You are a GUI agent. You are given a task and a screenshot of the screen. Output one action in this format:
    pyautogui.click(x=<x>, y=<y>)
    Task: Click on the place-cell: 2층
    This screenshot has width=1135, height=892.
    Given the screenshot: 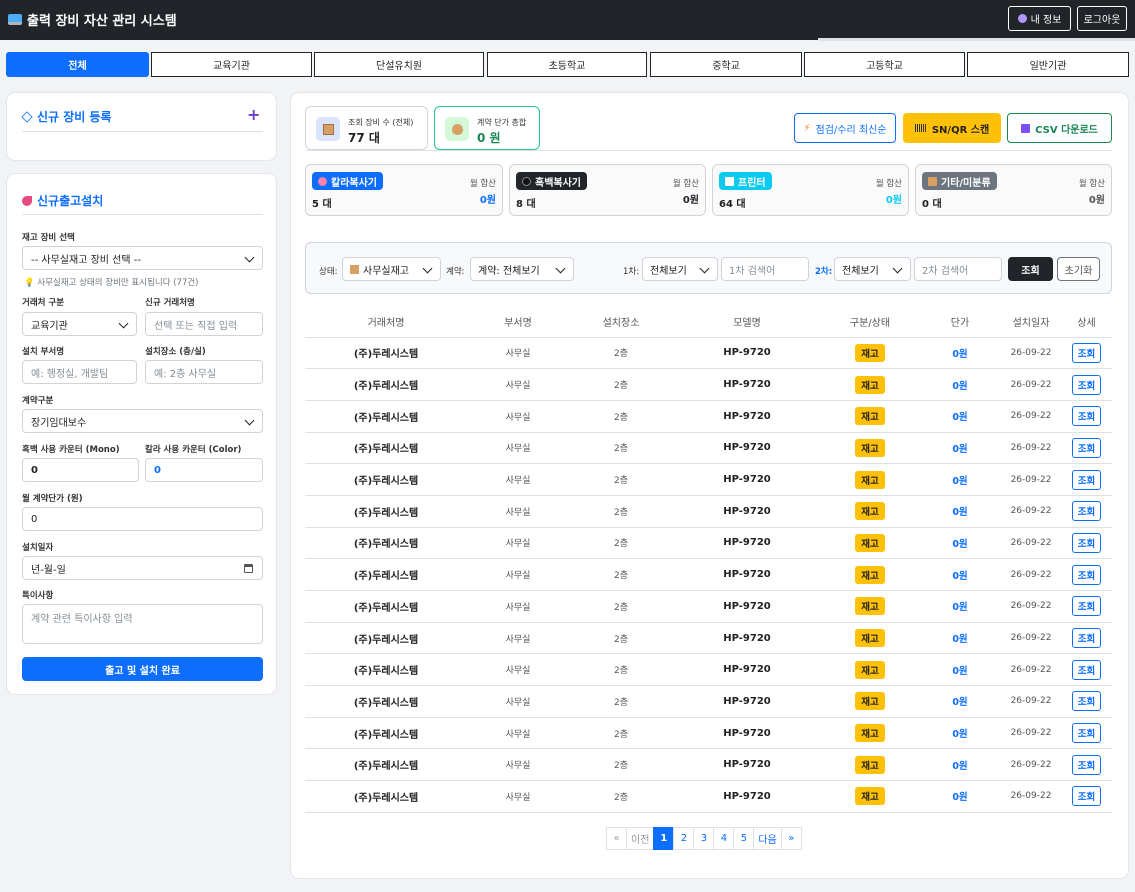 What is the action you would take?
    pyautogui.click(x=621, y=543)
    